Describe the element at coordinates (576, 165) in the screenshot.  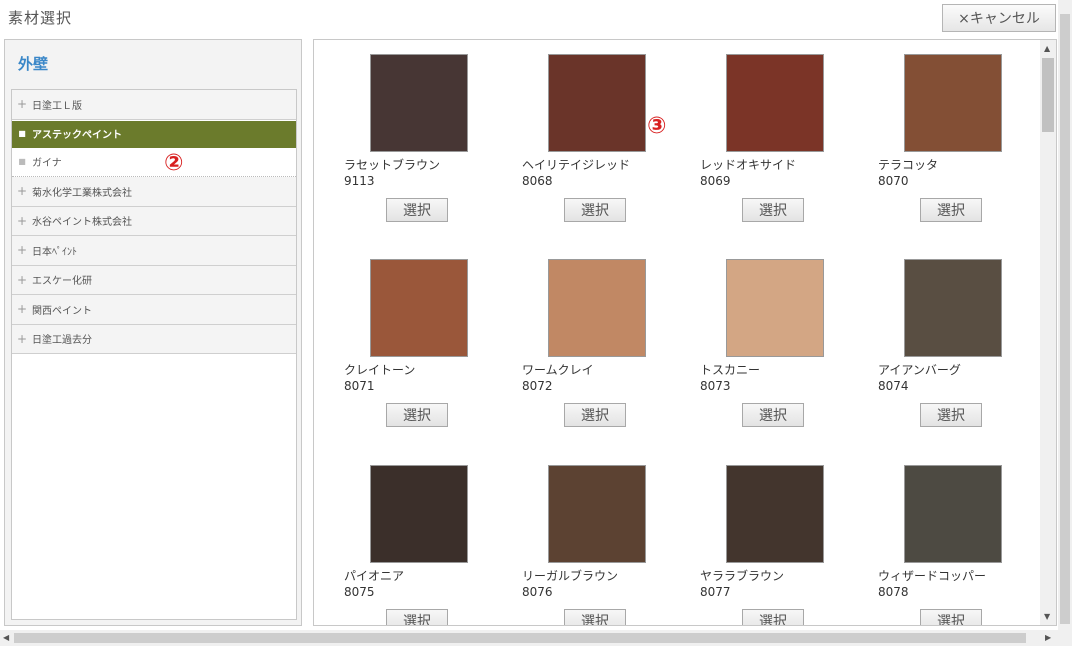
I see `material-name: ヘイリテイジレッド` at that location.